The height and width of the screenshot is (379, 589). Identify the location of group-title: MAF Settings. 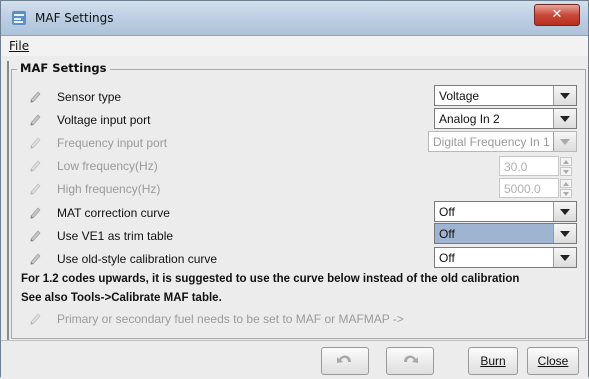
(63, 68).